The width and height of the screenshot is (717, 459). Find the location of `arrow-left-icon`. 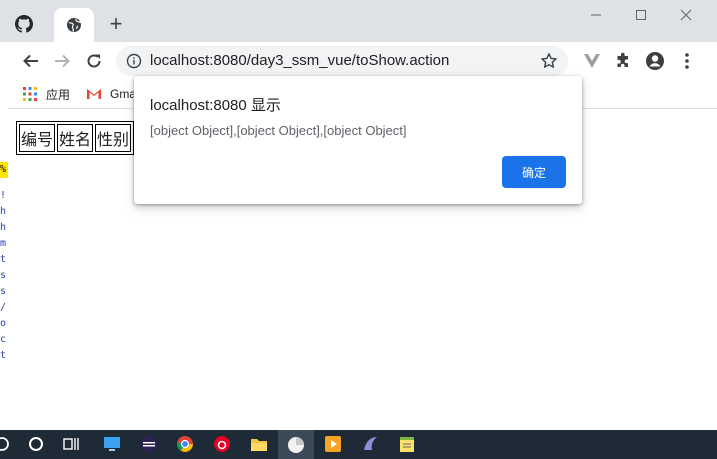

arrow-left-icon is located at coordinates (30, 61).